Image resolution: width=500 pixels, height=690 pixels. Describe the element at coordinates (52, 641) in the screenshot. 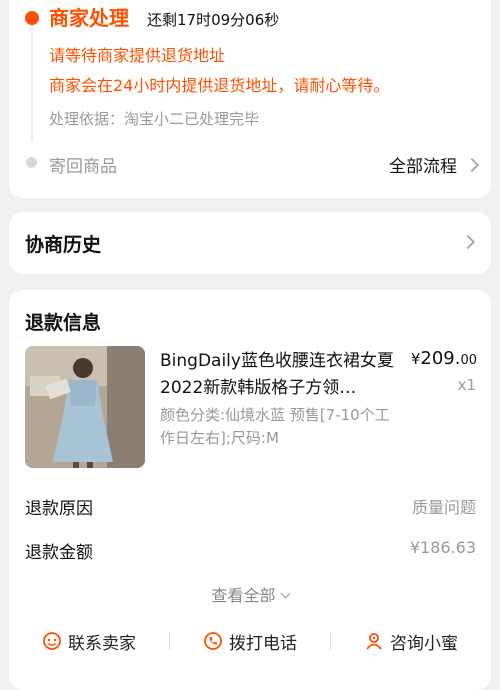

I see `chat-icon` at that location.